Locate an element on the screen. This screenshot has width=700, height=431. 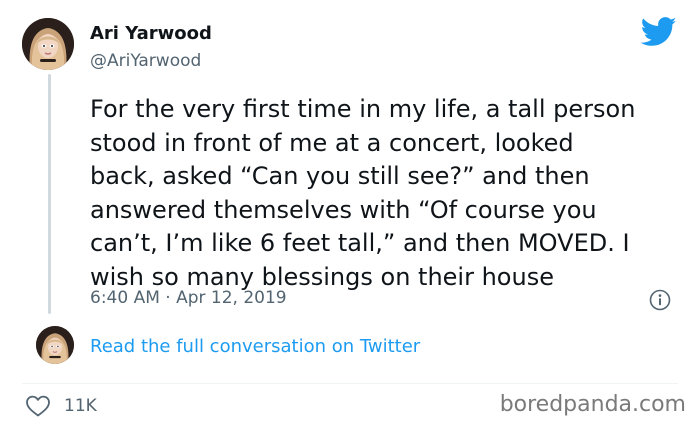
watermark: boredpanda.com is located at coordinates (592, 404).